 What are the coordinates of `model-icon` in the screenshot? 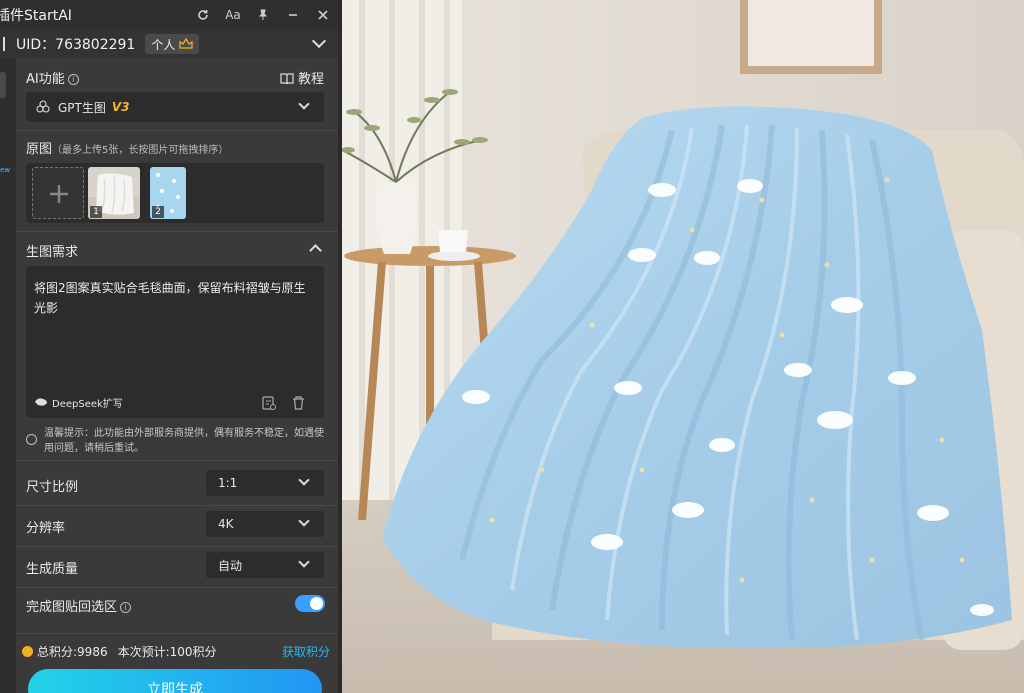 It's located at (43, 106).